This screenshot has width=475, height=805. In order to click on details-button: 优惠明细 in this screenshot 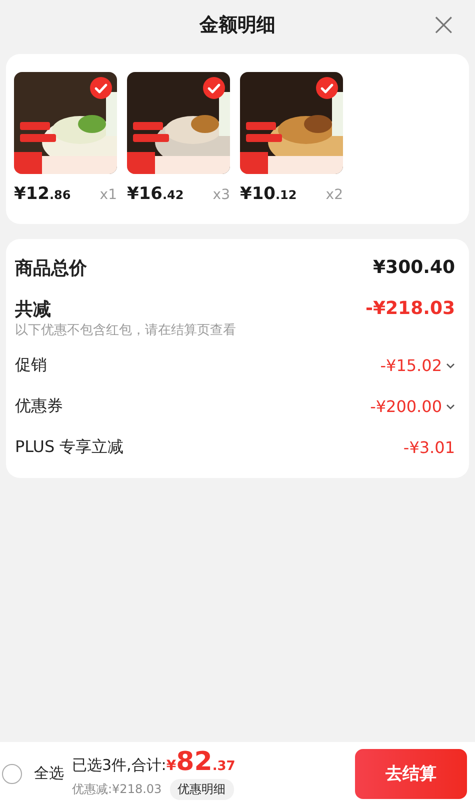, I will do `click(202, 789)`.